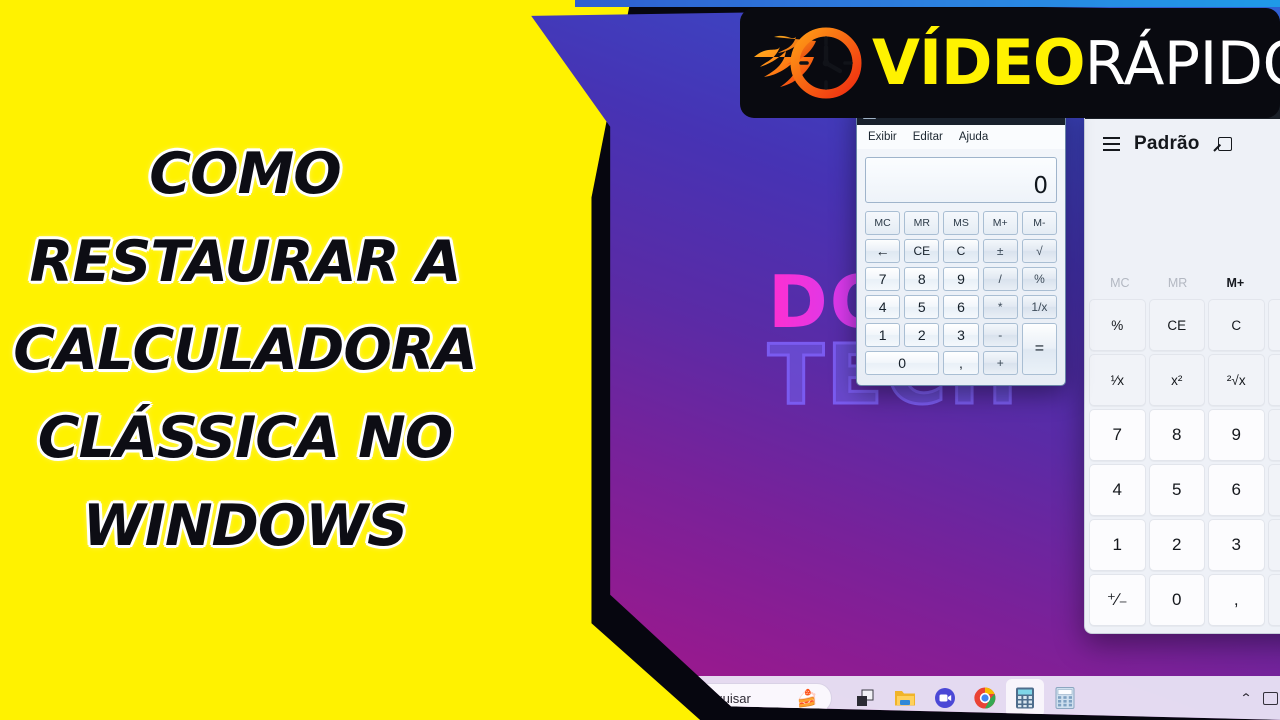 The width and height of the screenshot is (1280, 720). I want to click on keep-on-top-icon, so click(1223, 144).